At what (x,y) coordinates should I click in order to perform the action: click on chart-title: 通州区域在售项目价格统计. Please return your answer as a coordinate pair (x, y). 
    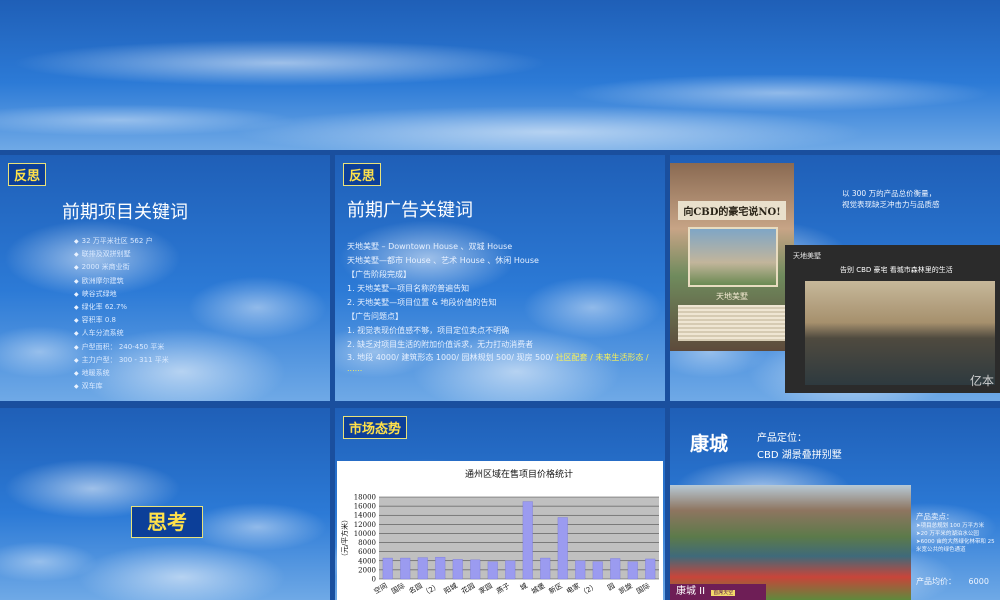
    Looking at the image, I should click on (519, 474).